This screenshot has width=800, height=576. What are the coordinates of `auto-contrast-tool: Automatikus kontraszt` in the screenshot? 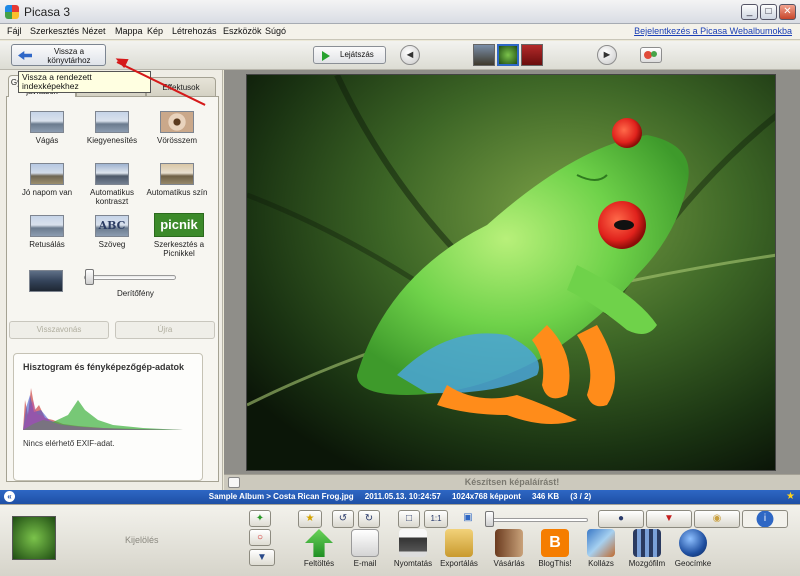 It's located at (112, 188).